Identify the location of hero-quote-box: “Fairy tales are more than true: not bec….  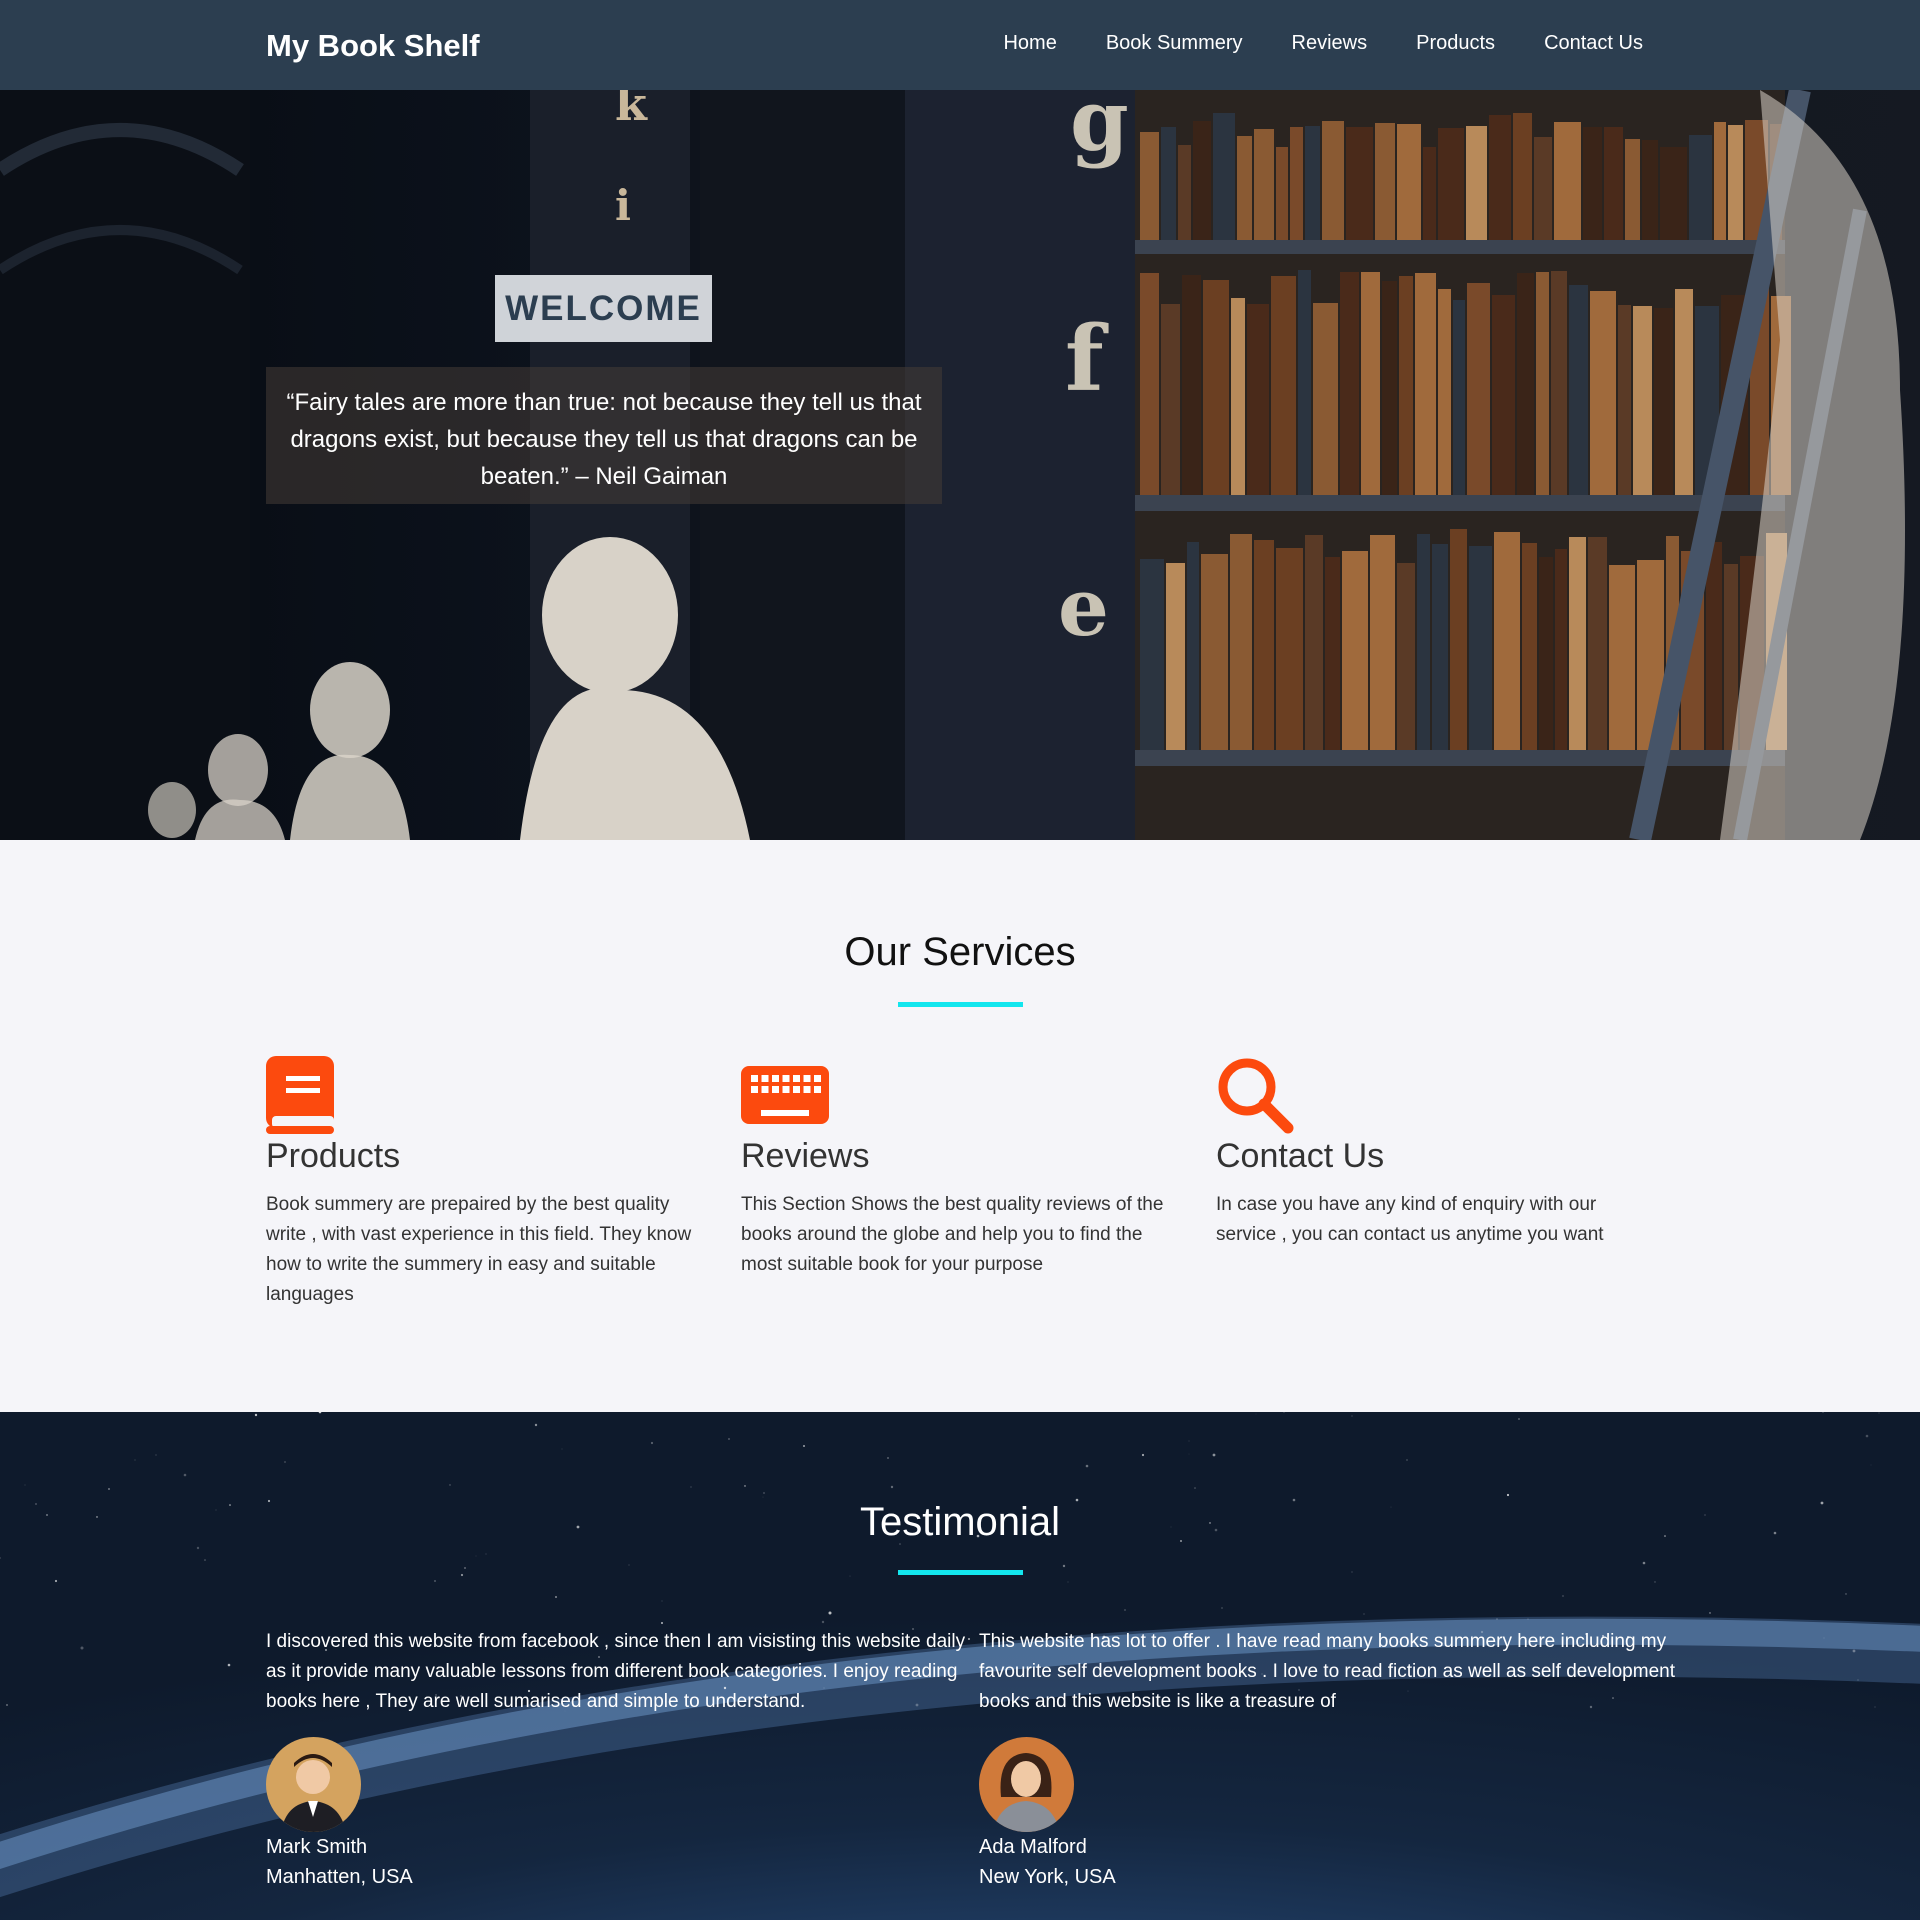
(604, 435).